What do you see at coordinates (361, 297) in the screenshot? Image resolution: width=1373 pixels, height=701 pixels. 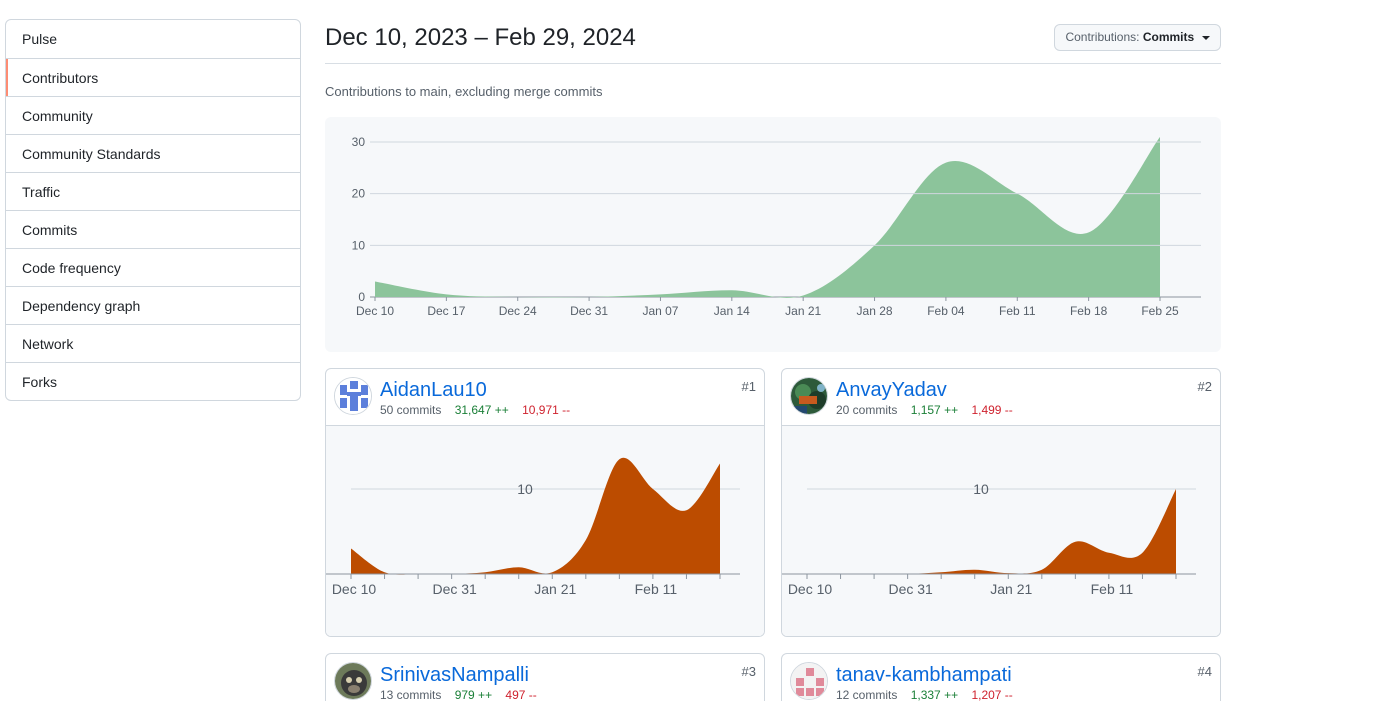 I see `y-tick-label: 0` at bounding box center [361, 297].